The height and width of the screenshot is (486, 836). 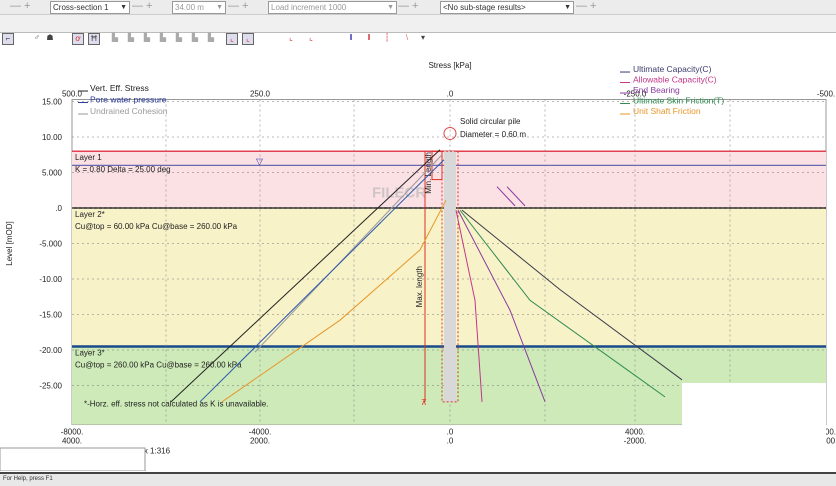 What do you see at coordinates (189, 7) in the screenshot?
I see `length-value: 34.00 m` at bounding box center [189, 7].